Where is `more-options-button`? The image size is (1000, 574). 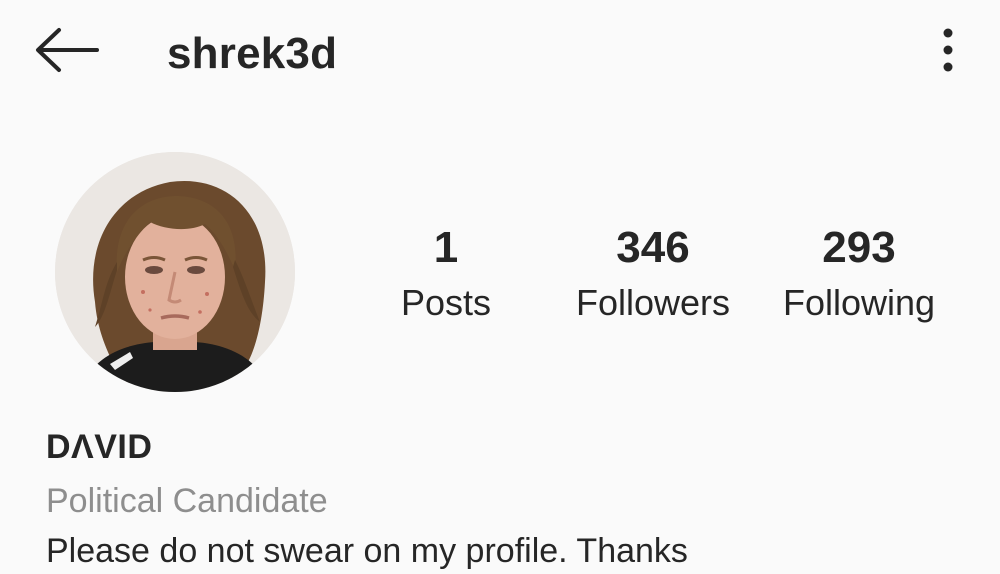 more-options-button is located at coordinates (948, 52).